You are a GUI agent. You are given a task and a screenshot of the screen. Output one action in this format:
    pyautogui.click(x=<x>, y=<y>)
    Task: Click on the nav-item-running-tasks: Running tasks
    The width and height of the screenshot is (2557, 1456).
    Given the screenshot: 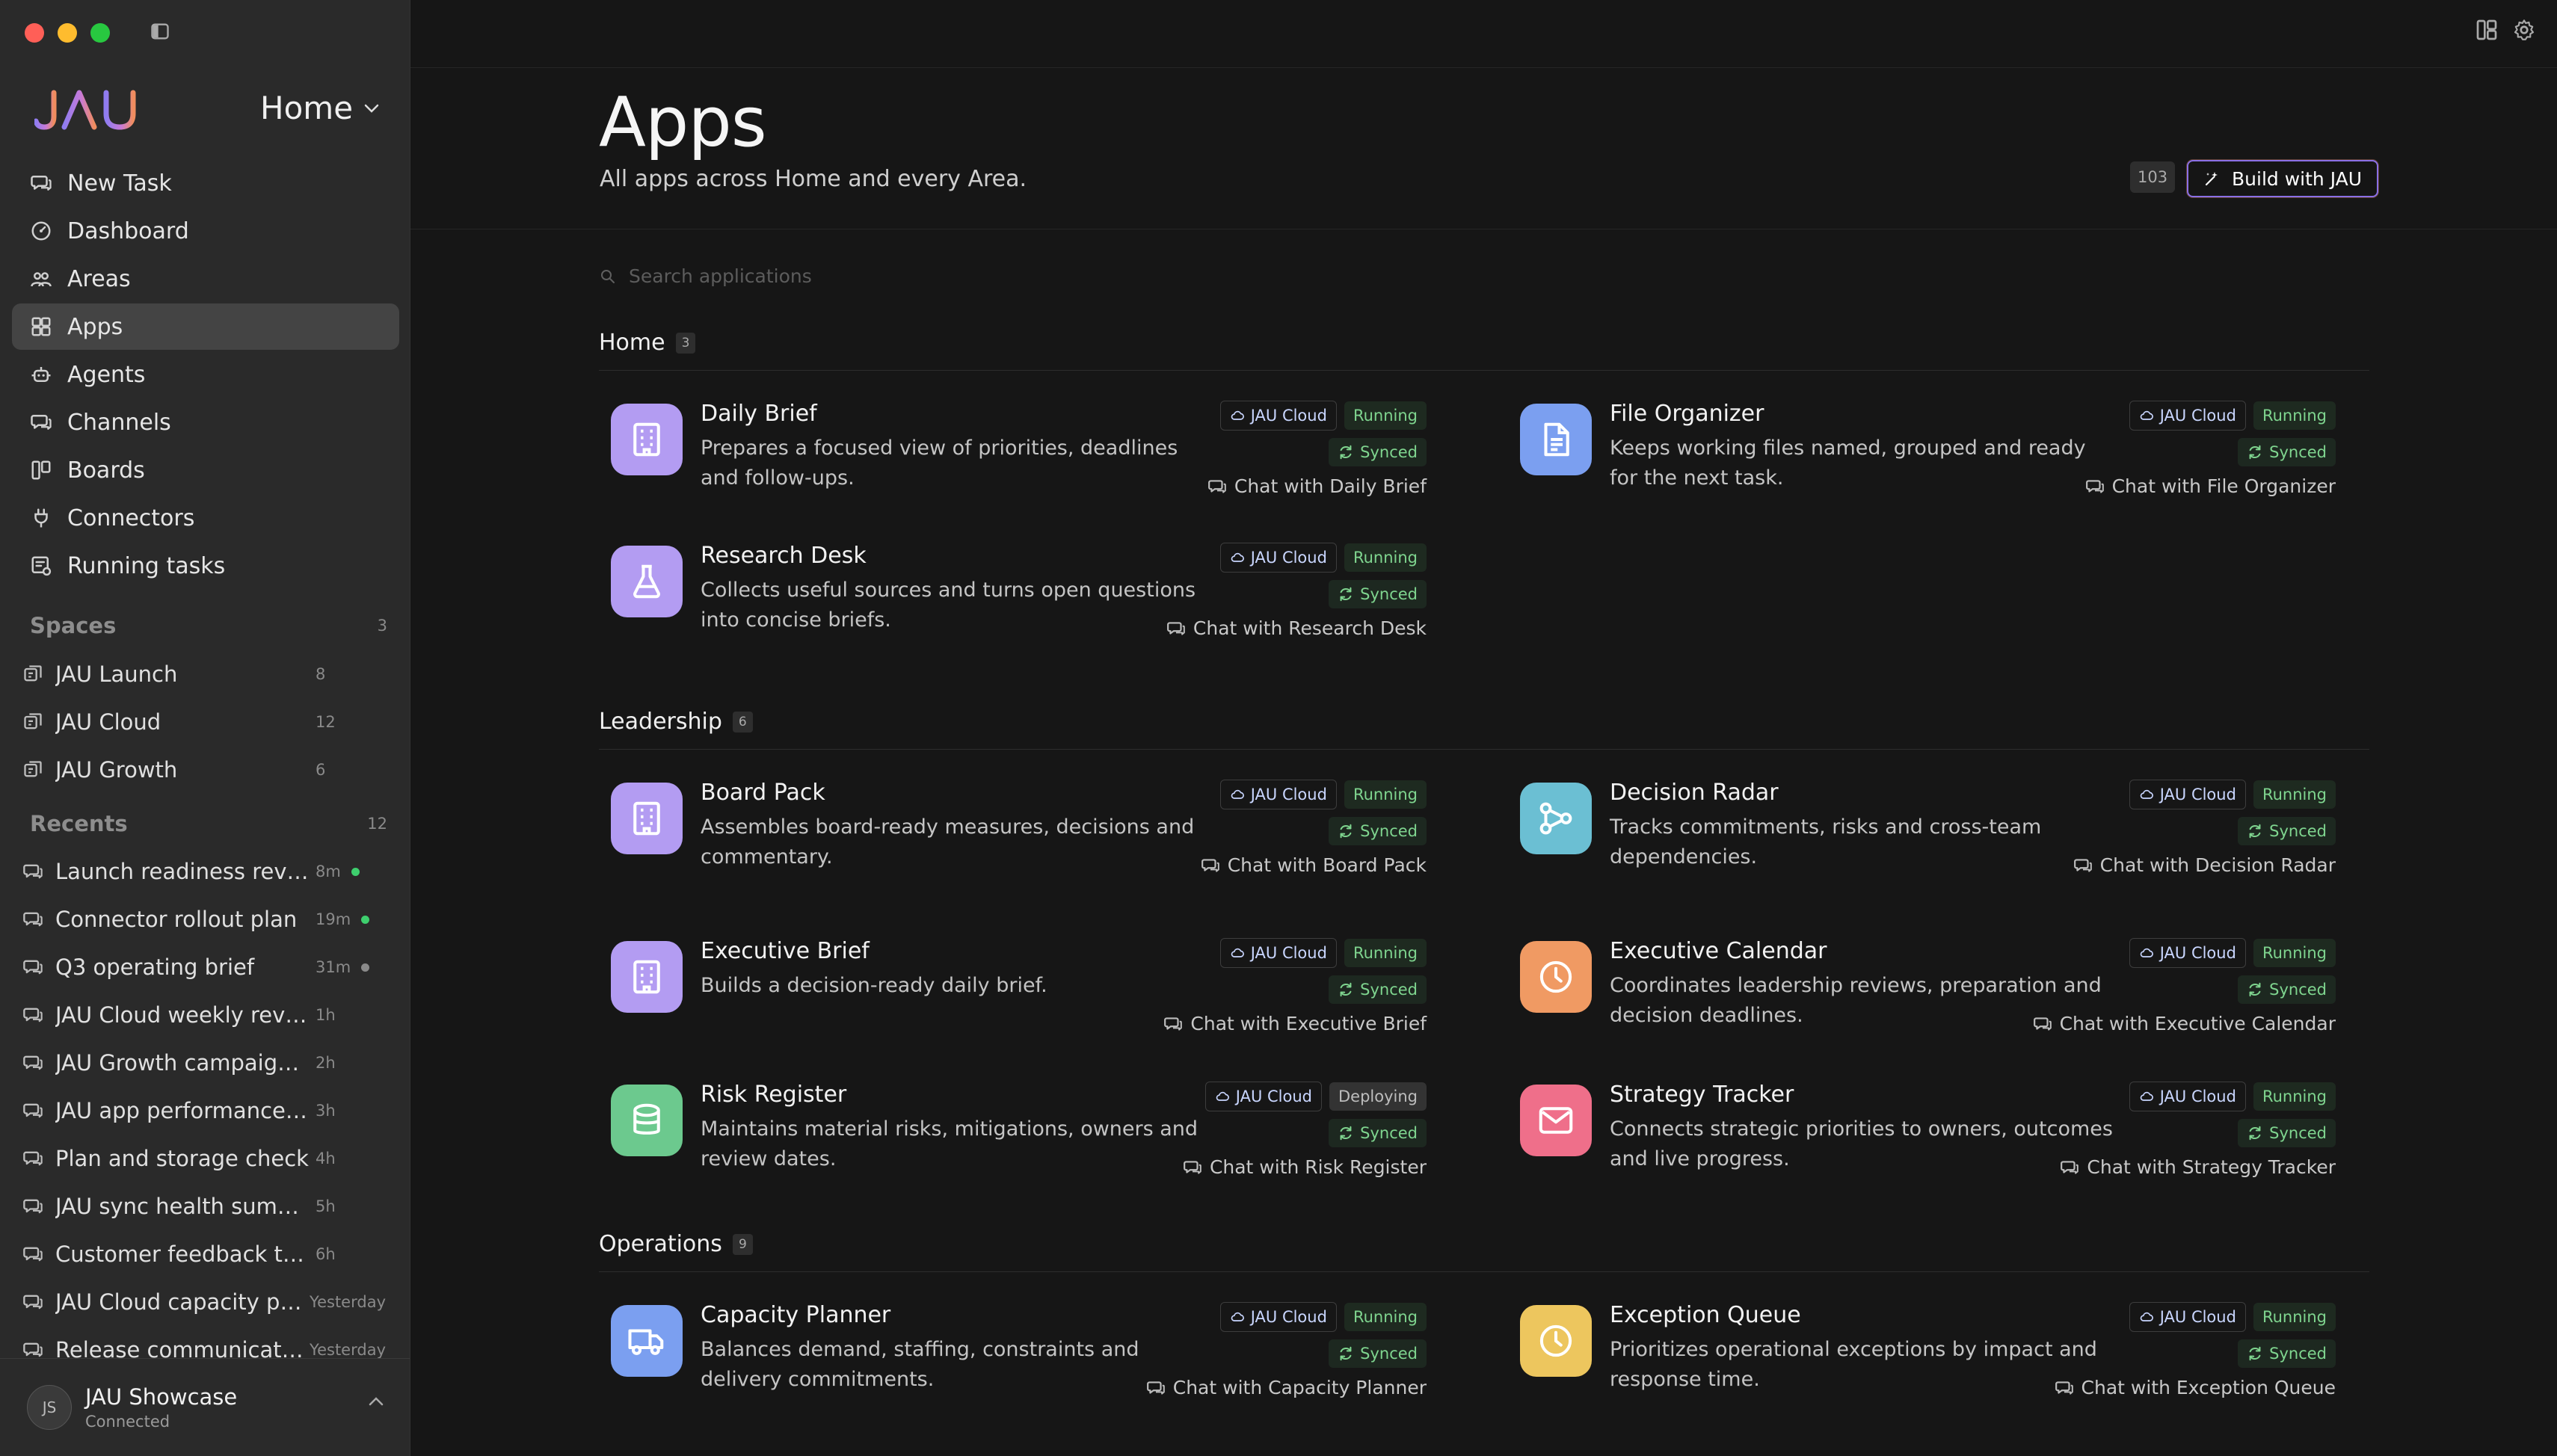 What is the action you would take?
    pyautogui.click(x=205, y=566)
    